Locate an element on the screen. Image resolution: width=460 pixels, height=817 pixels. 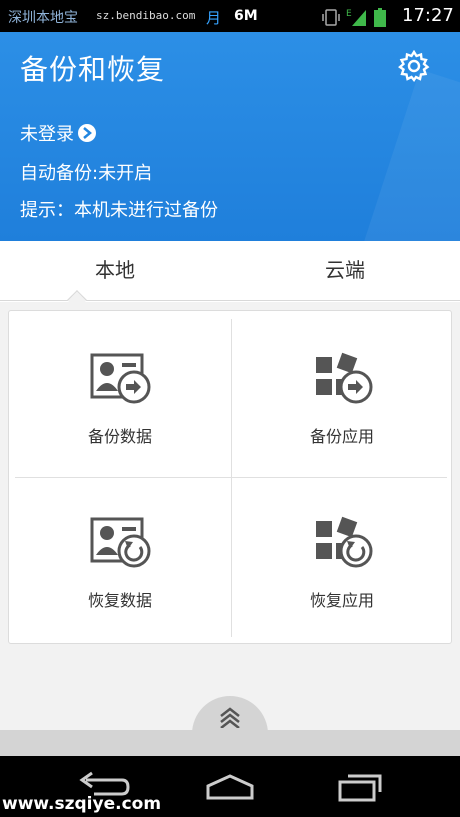
tab-bar: 本地 云端 is located at coordinates (230, 275).